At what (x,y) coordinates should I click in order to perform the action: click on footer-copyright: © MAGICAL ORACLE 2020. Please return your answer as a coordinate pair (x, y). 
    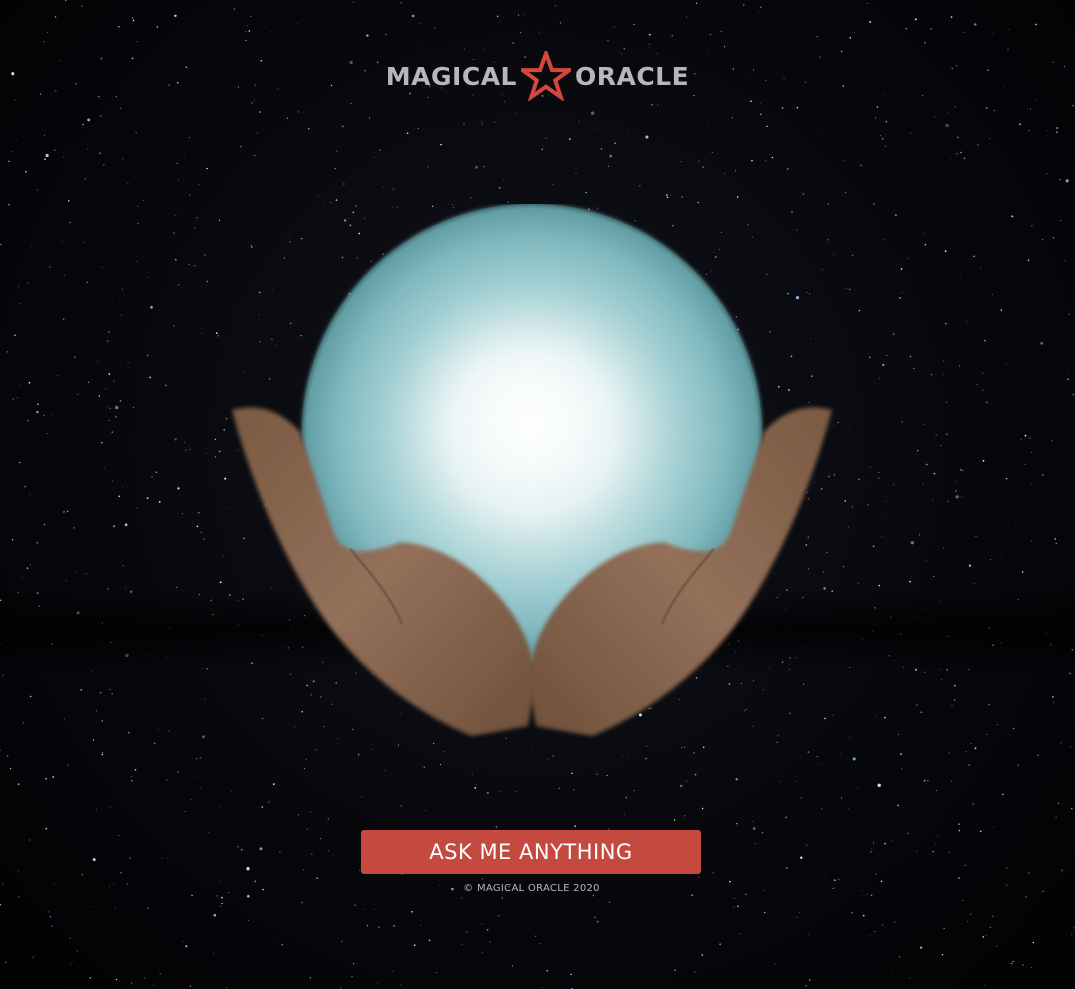
    Looking at the image, I should click on (531, 888).